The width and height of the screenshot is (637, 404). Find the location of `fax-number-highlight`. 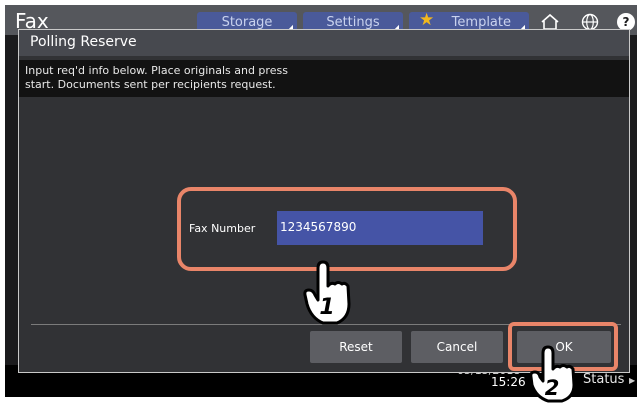

fax-number-highlight is located at coordinates (347, 229).